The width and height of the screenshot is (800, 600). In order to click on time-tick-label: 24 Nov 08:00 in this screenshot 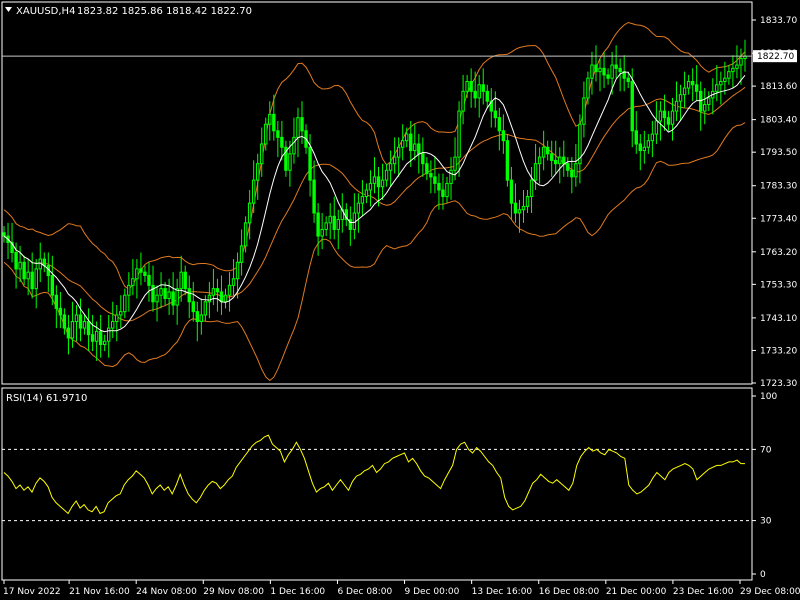, I will do `click(166, 592)`.